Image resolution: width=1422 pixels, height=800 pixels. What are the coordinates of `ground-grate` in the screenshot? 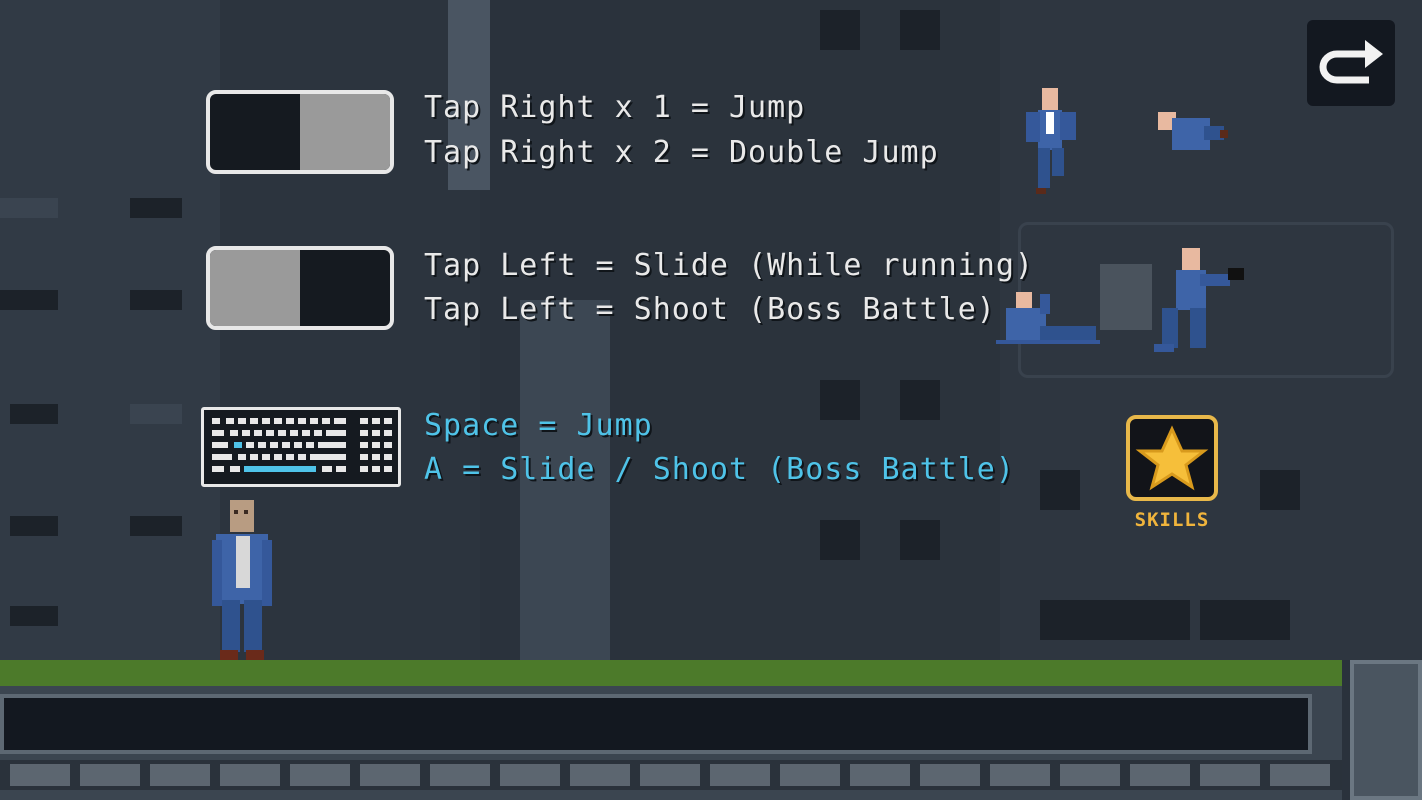 It's located at (671, 775).